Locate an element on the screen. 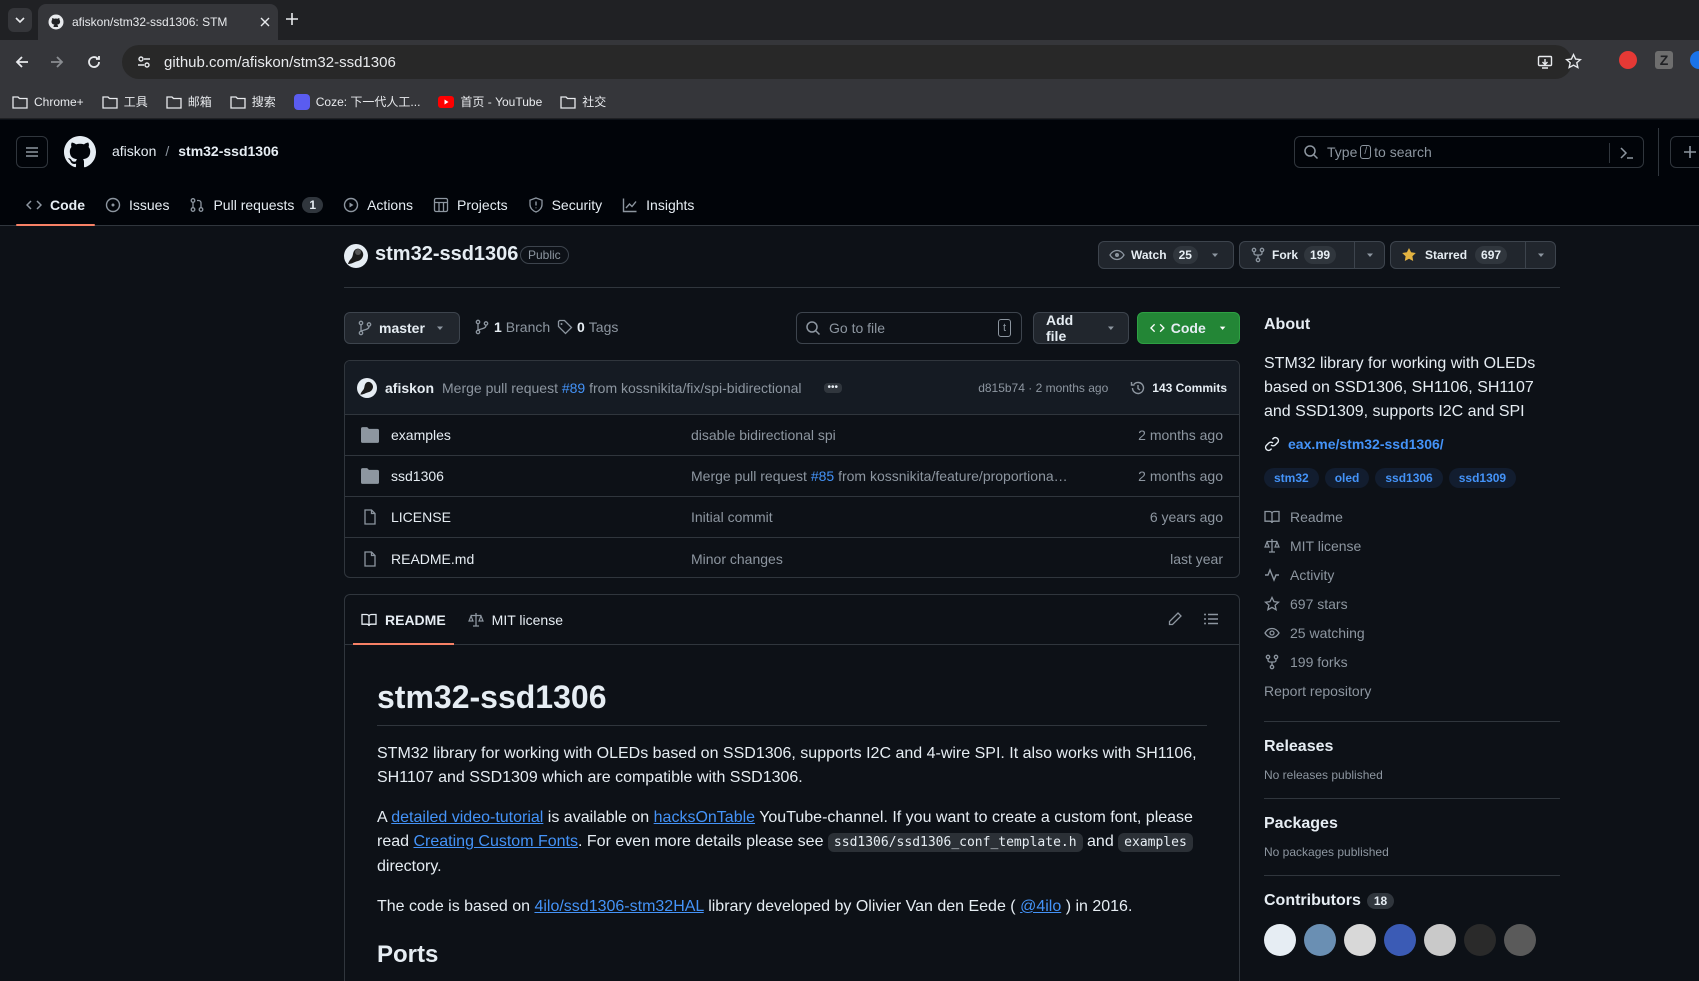 The width and height of the screenshot is (1699, 981). forks-link: 199 forks is located at coordinates (1412, 661).